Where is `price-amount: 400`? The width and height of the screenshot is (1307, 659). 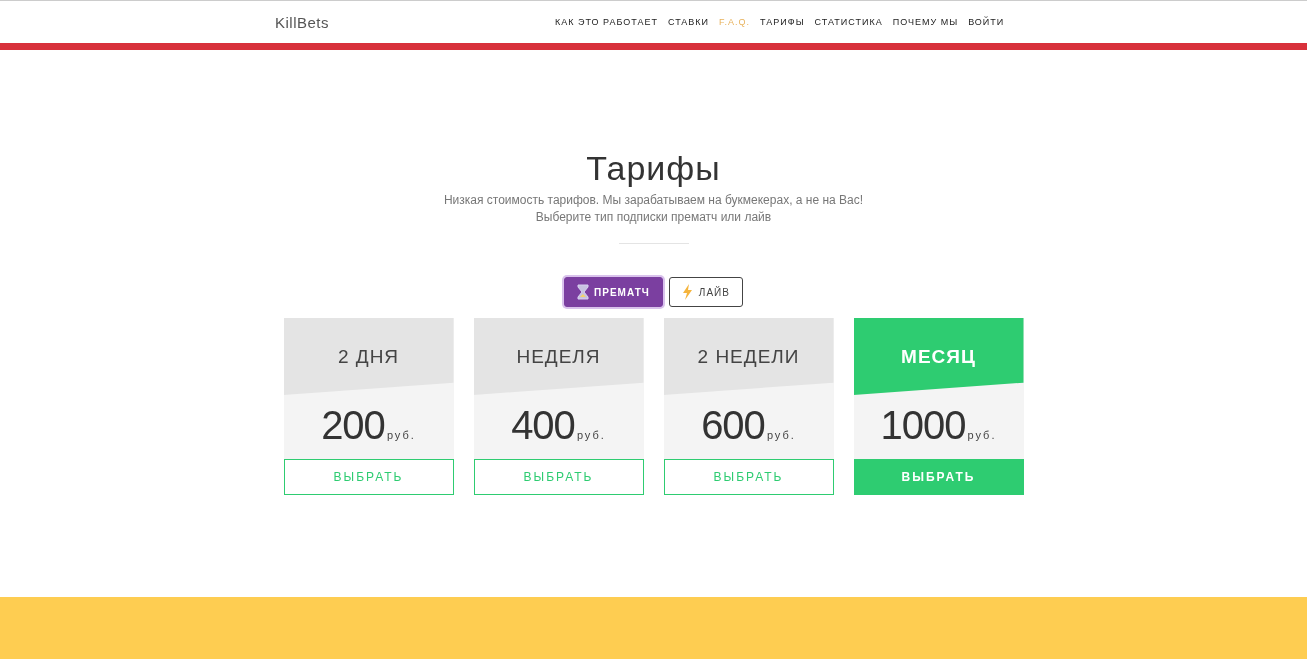 price-amount: 400 is located at coordinates (543, 425).